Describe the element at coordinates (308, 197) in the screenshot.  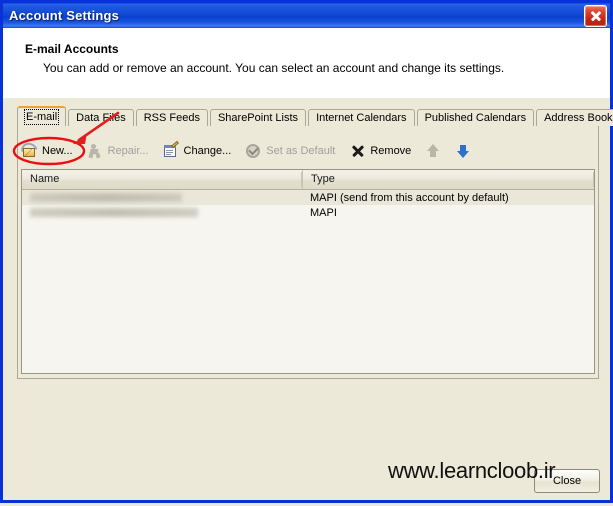
I see `table-row: MAPI (send from this account by default)` at that location.